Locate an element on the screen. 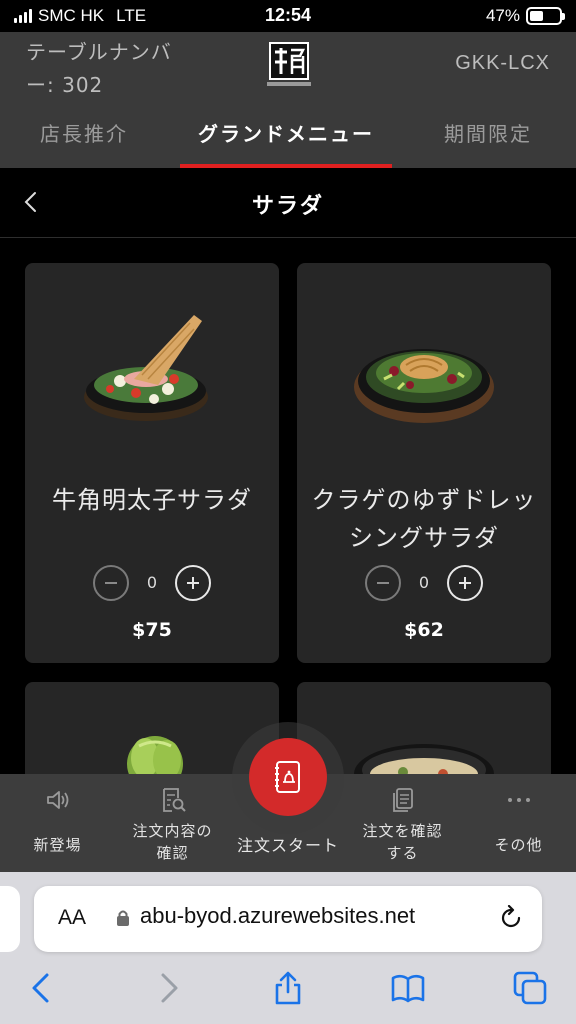 This screenshot has width=576, height=1024. tabs-overview-icon is located at coordinates (530, 988).